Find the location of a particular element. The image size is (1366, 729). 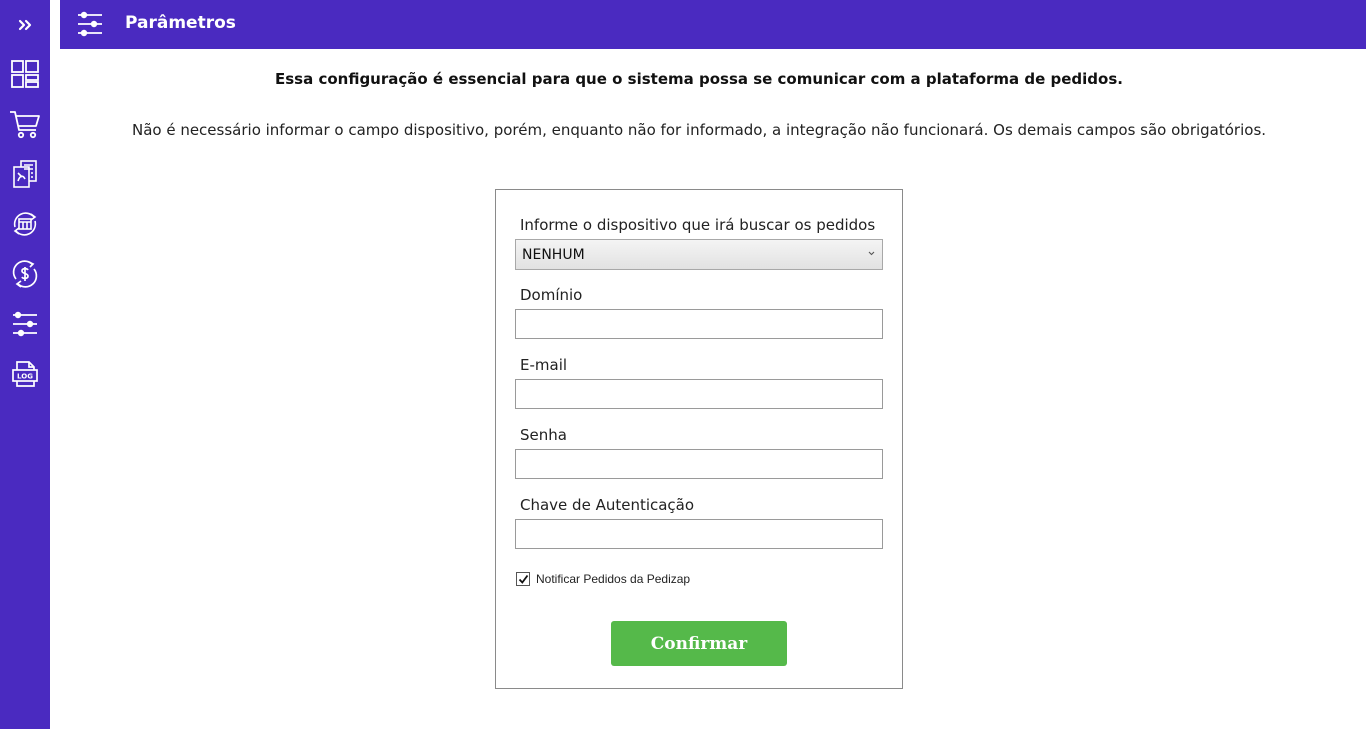

auth-key-label: Chave de Autenticação is located at coordinates (607, 505).